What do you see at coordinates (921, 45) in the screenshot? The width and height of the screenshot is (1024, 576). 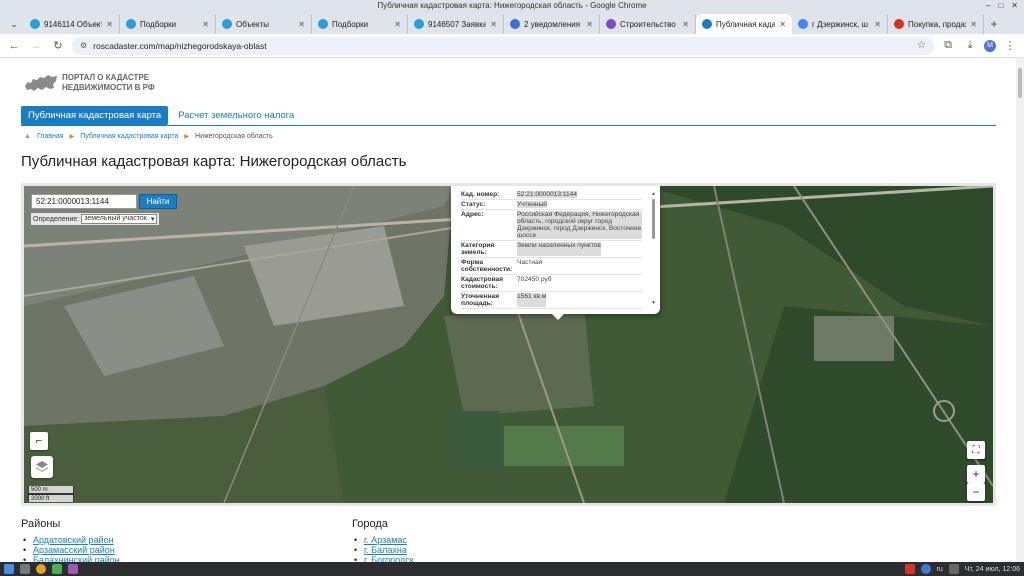 I see `bookmark-star-icon: ☆` at bounding box center [921, 45].